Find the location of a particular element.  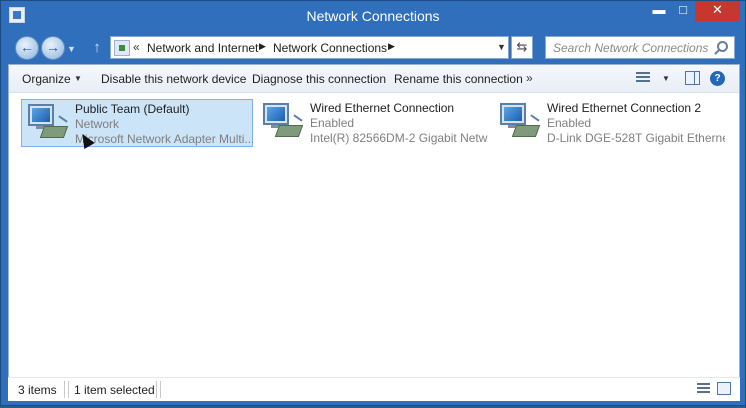

title-bar: Network Connections ▬ □ ✕ is located at coordinates (373, 16).